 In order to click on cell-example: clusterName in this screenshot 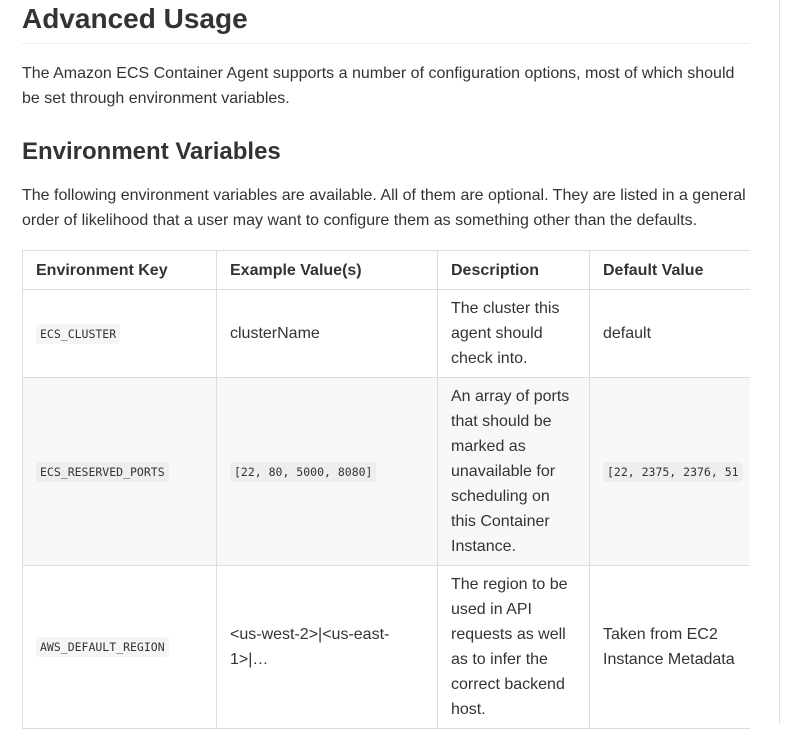, I will do `click(327, 333)`.